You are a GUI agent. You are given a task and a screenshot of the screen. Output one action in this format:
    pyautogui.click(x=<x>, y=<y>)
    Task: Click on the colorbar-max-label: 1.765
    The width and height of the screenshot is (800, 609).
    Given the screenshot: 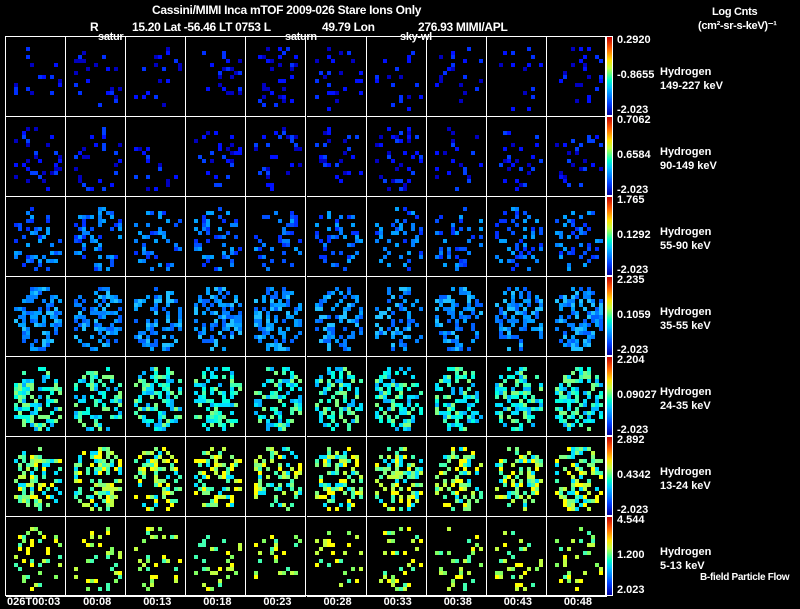 What is the action you would take?
    pyautogui.click(x=631, y=200)
    